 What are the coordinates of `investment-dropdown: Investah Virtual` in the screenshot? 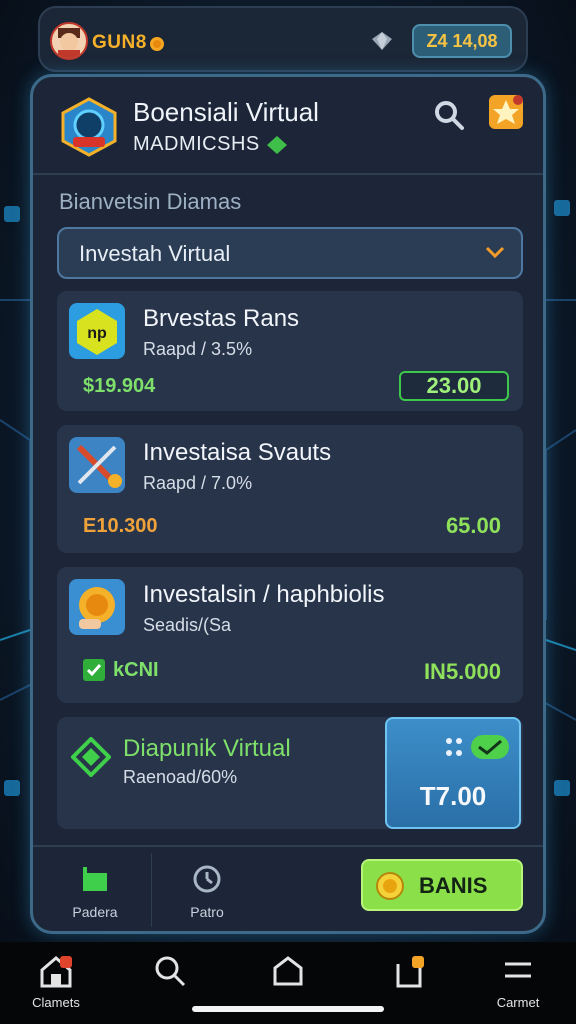 It's located at (290, 253).